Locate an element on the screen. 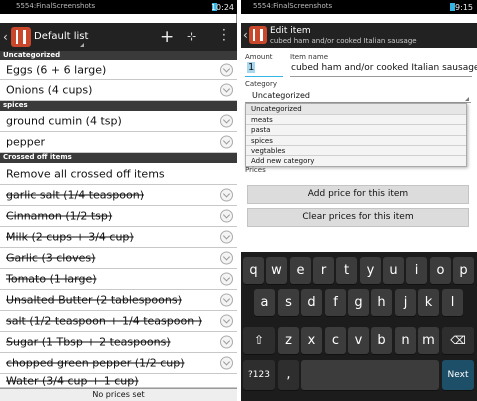 The image size is (477, 401). overflow-menu-icon: · · · is located at coordinates (224, 35).